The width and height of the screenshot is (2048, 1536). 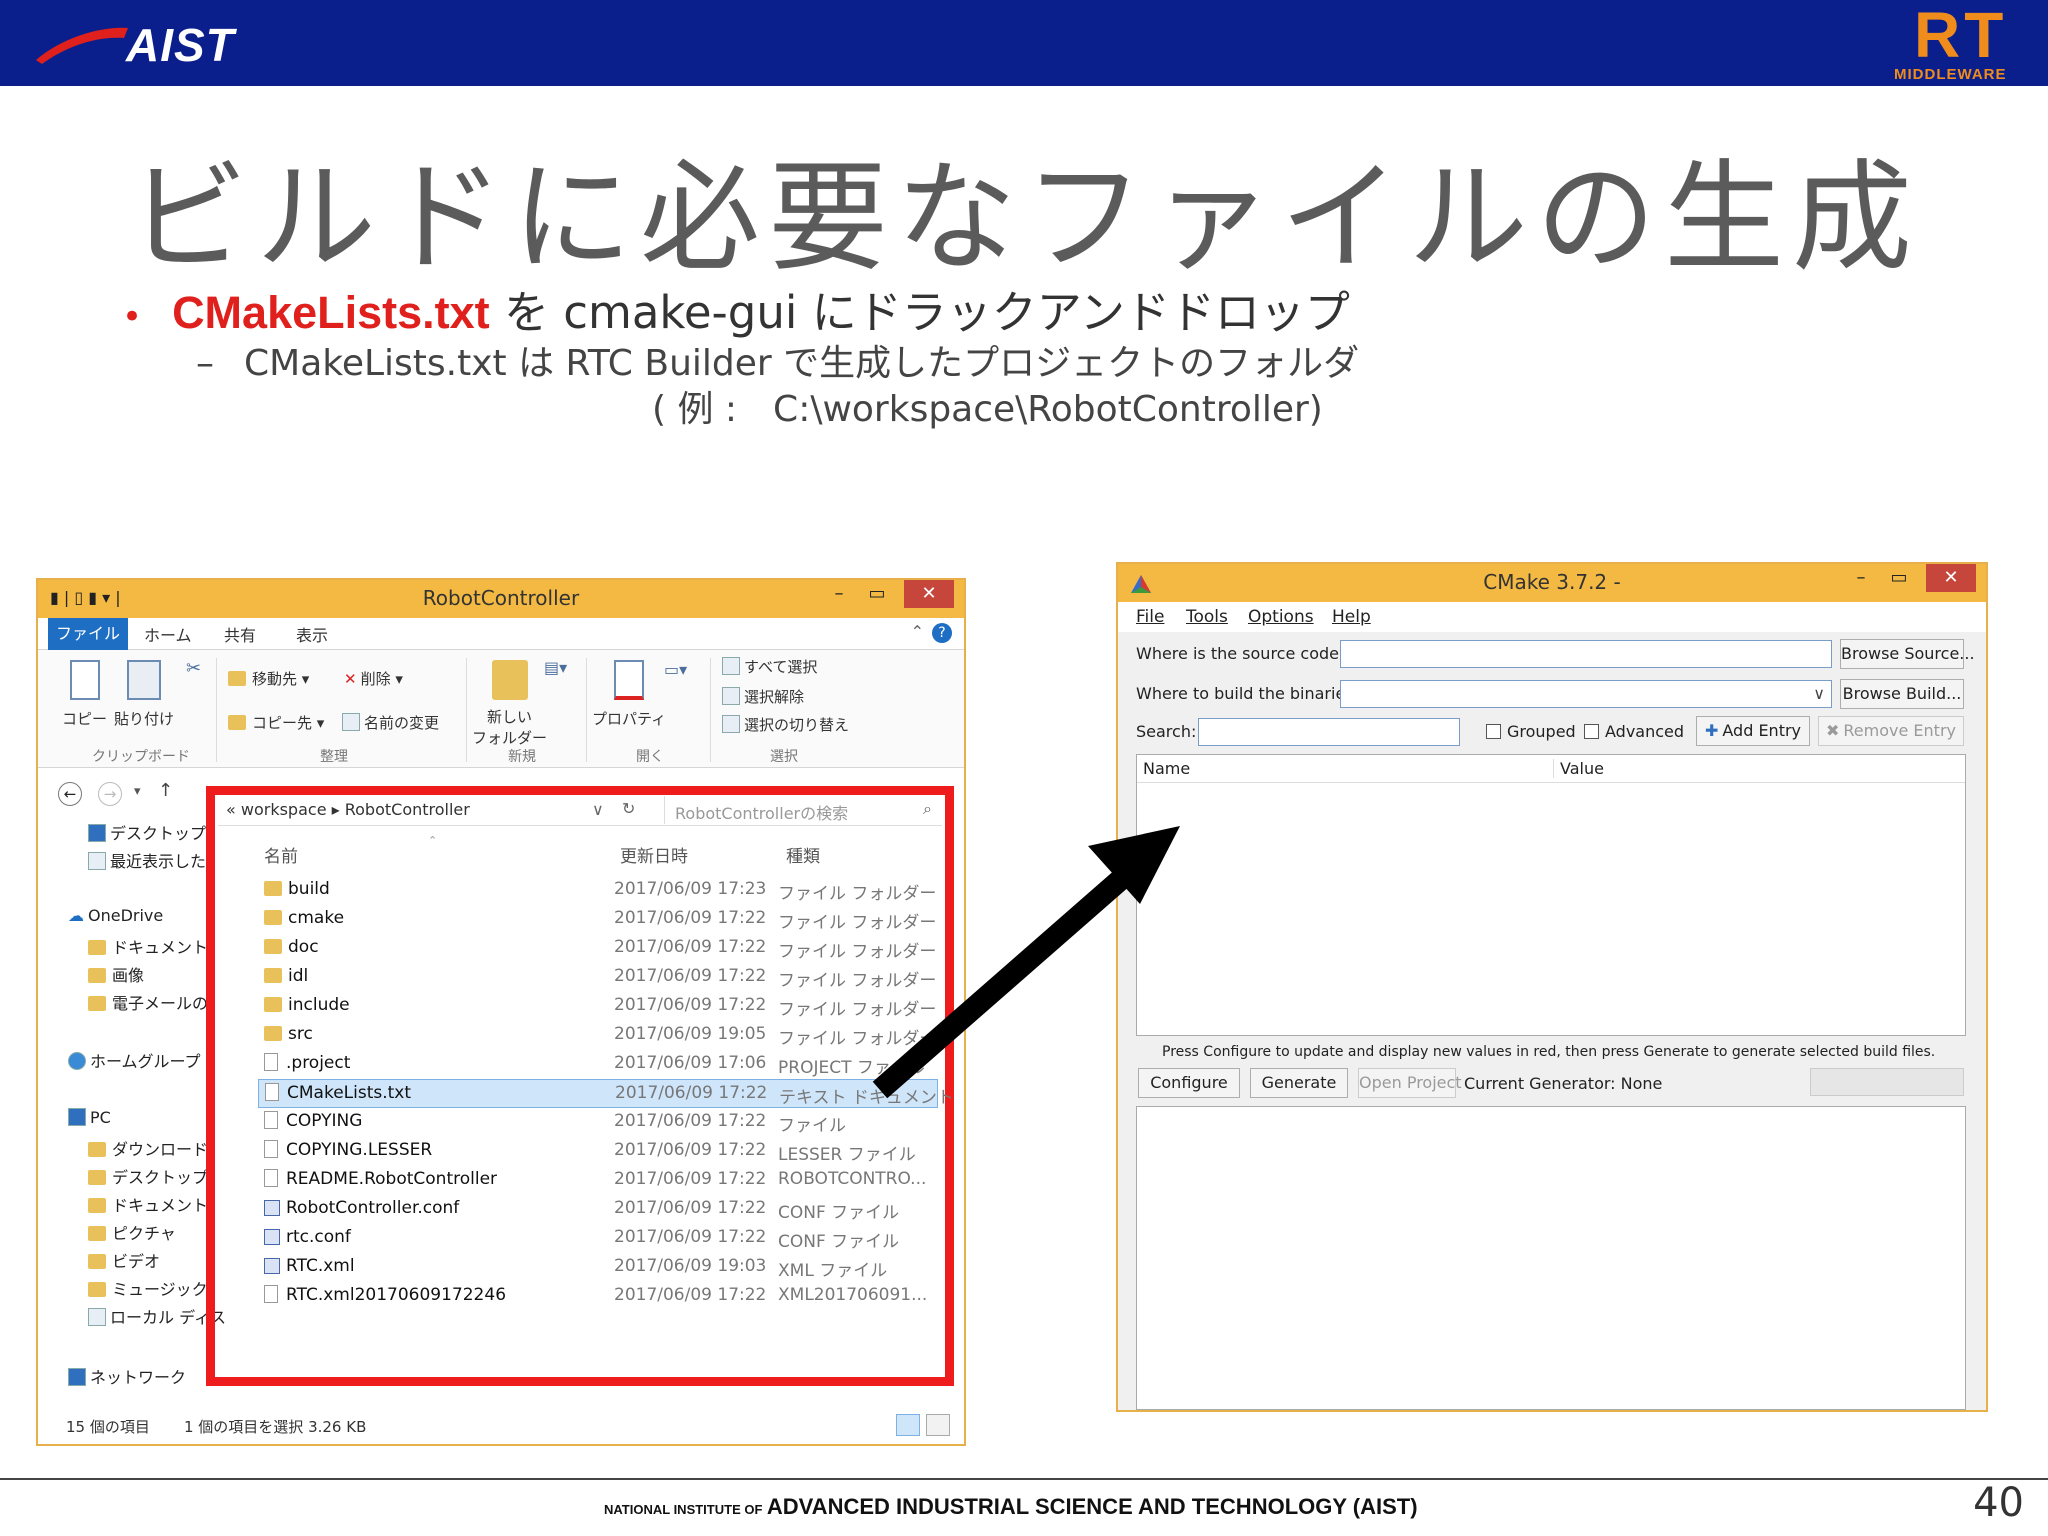 What do you see at coordinates (654, 854) in the screenshot?
I see `column-header-date: 更新日時` at bounding box center [654, 854].